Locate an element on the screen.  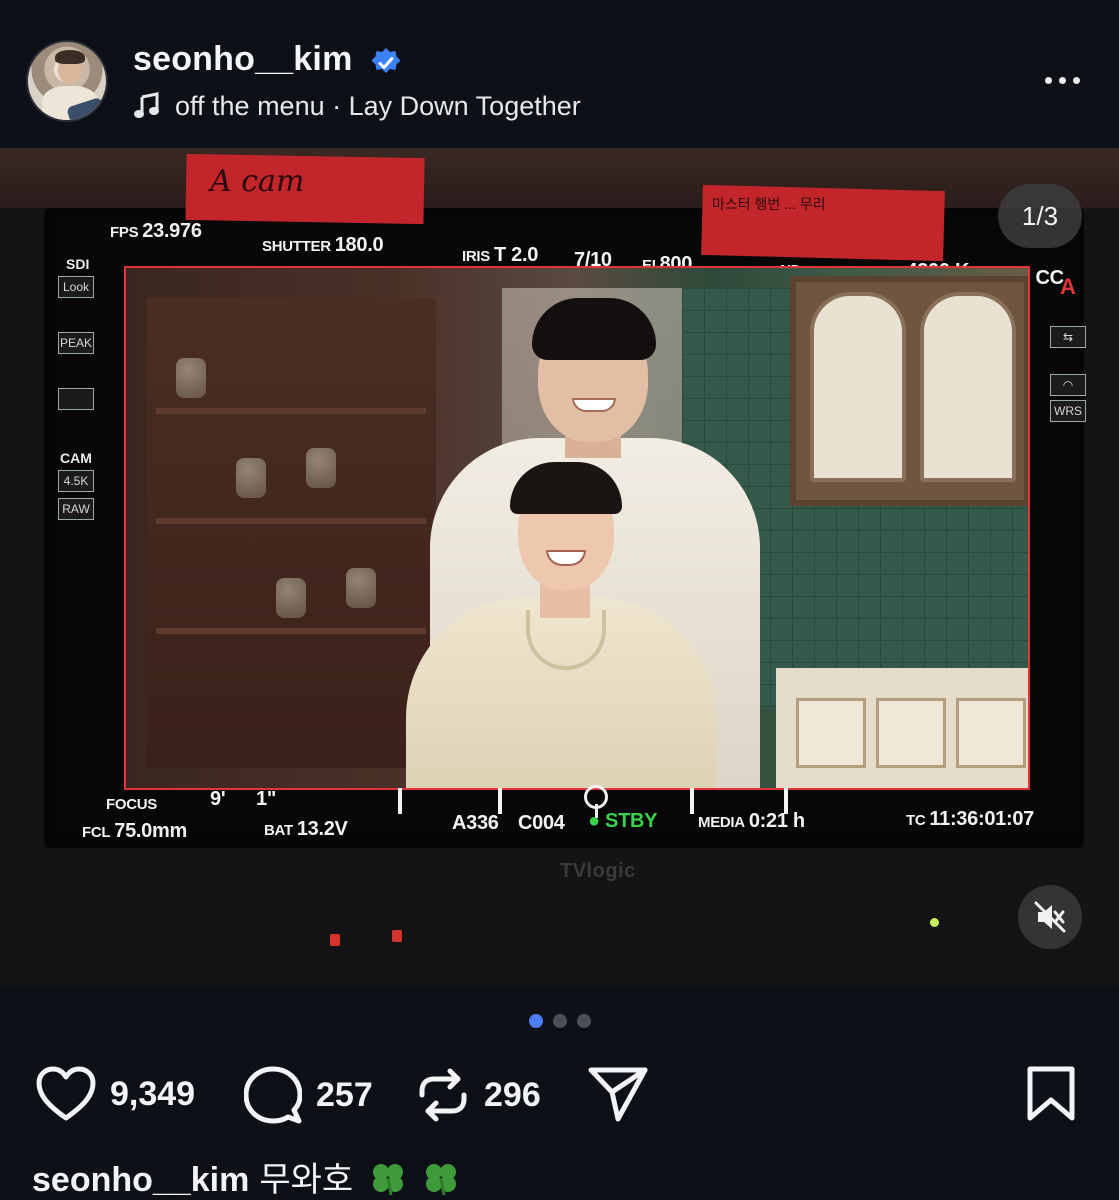
comment-count: 257 is located at coordinates (344, 1094).